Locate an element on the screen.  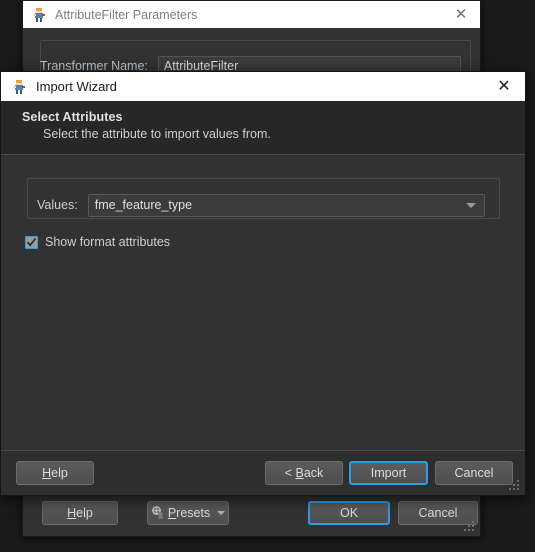
attributefilter-title-text: AttributeFilter Parameters is located at coordinates (126, 14).